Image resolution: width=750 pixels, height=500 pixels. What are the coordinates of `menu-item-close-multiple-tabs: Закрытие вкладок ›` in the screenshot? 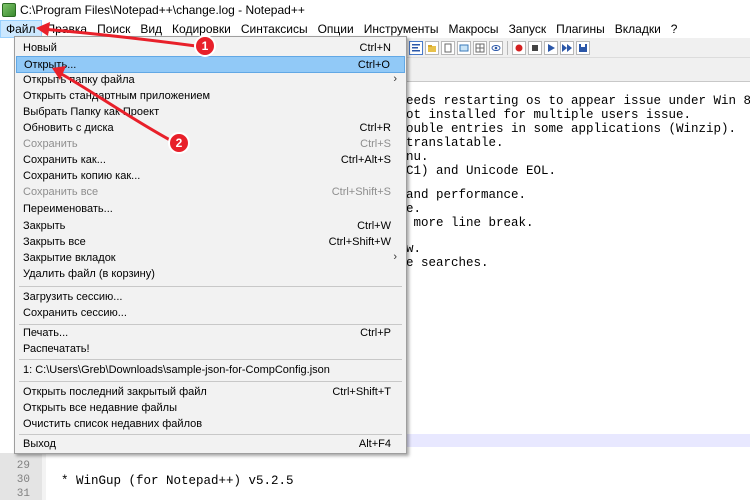 It's located at (210, 258).